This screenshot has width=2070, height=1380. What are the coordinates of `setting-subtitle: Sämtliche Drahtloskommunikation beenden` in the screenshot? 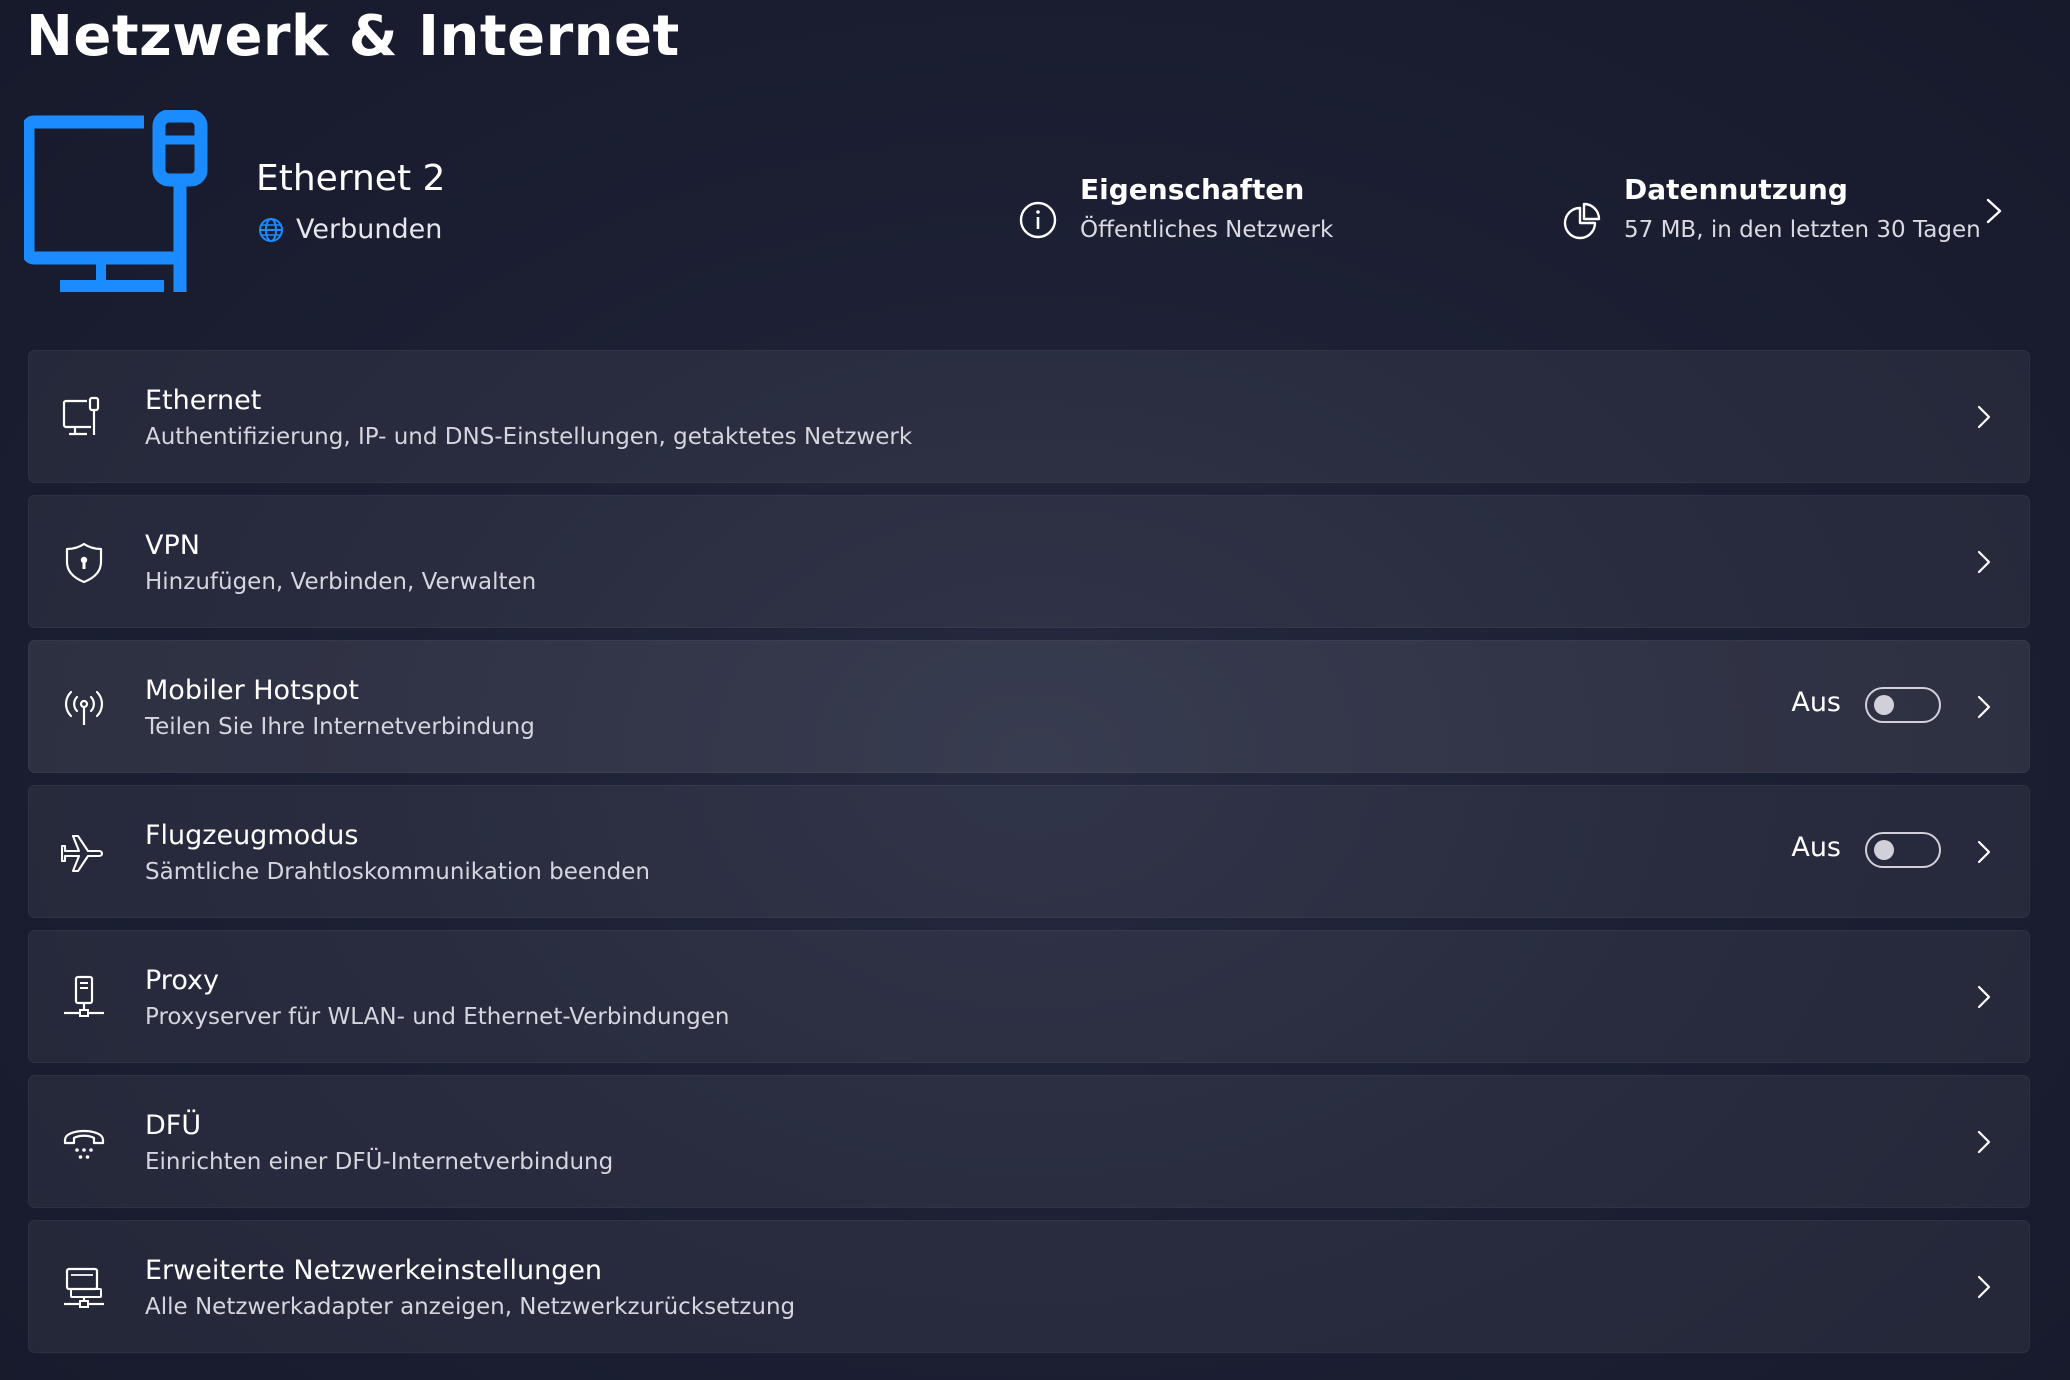 It's located at (397, 872).